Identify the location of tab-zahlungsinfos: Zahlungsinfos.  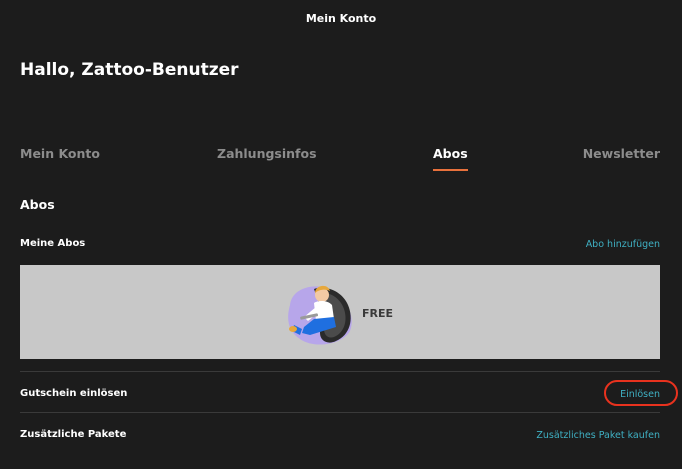
(267, 153).